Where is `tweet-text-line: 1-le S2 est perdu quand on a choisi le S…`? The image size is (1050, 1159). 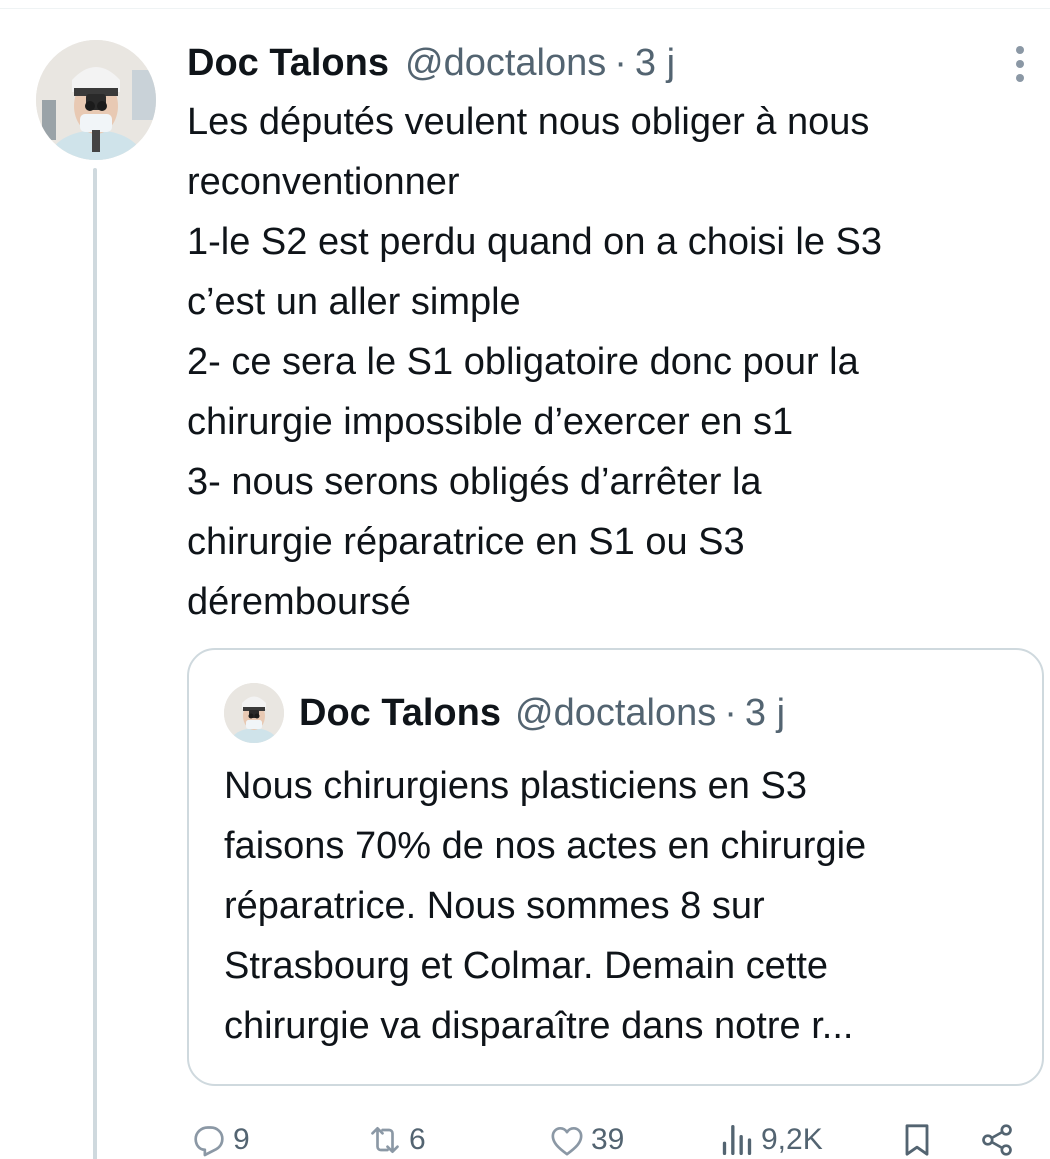
tweet-text-line: 1-le S2 est perdu quand on a choisi le S… is located at coordinates (535, 242).